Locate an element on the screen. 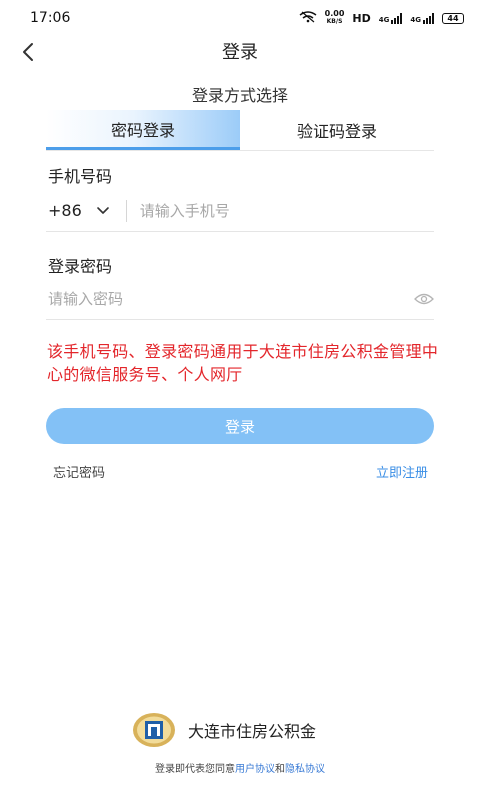 The image size is (480, 800). brand: 大连市住房公积金 is located at coordinates (224, 730).